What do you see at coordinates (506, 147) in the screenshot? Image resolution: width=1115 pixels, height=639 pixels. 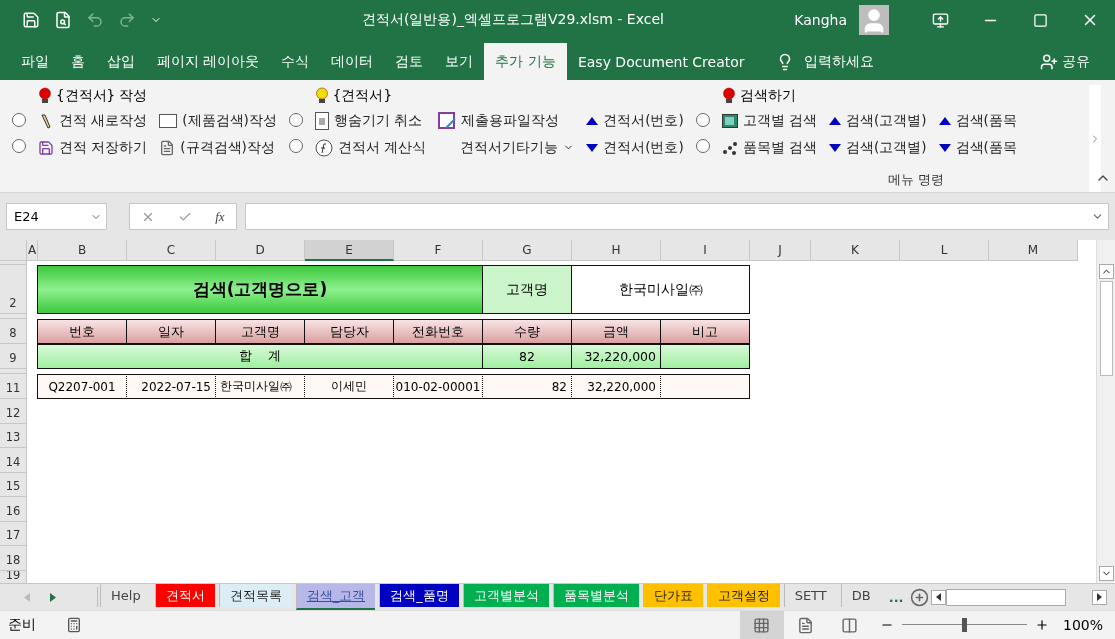 I see `dropdown-button: 견적서기타기능` at bounding box center [506, 147].